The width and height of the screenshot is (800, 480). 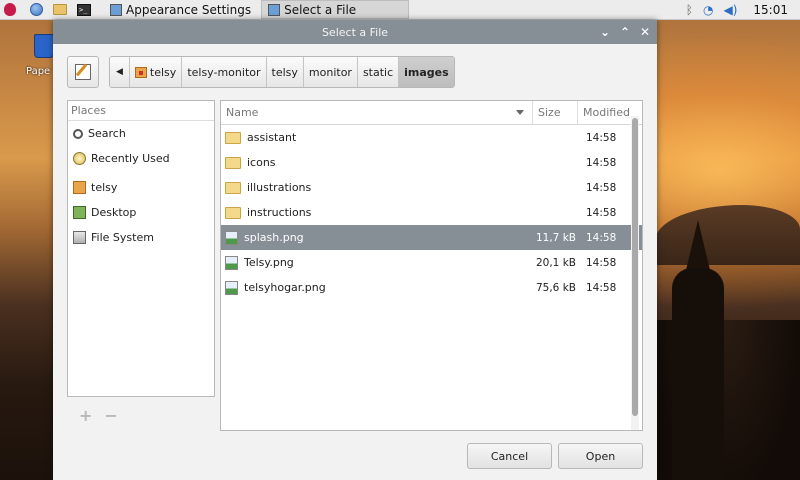 What do you see at coordinates (320, 9) in the screenshot?
I see `task-label: Select a File` at bounding box center [320, 9].